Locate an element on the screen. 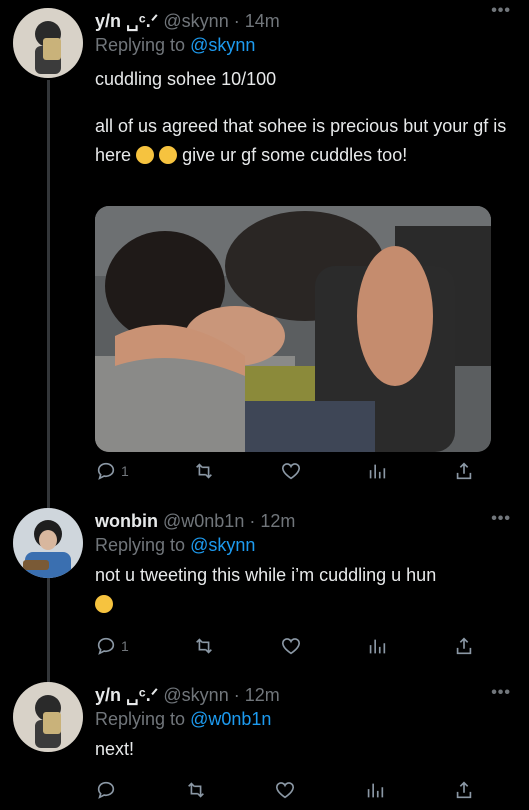 This screenshot has width=529, height=810. replying-to: Replying to @w0nb1n is located at coordinates (304, 719).